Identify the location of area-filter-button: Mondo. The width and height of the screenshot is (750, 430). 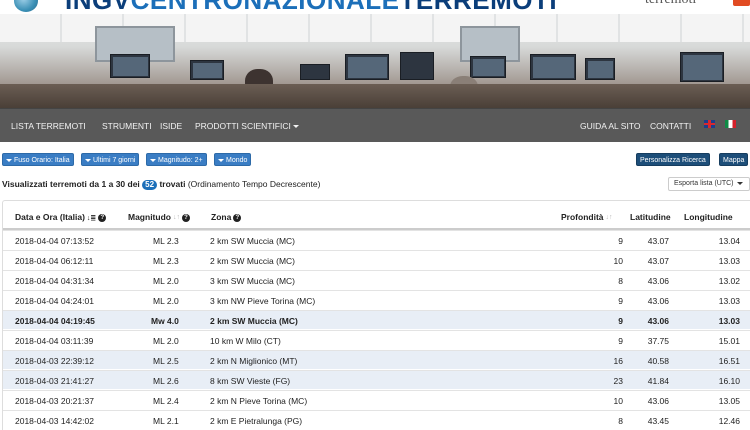
(233, 159).